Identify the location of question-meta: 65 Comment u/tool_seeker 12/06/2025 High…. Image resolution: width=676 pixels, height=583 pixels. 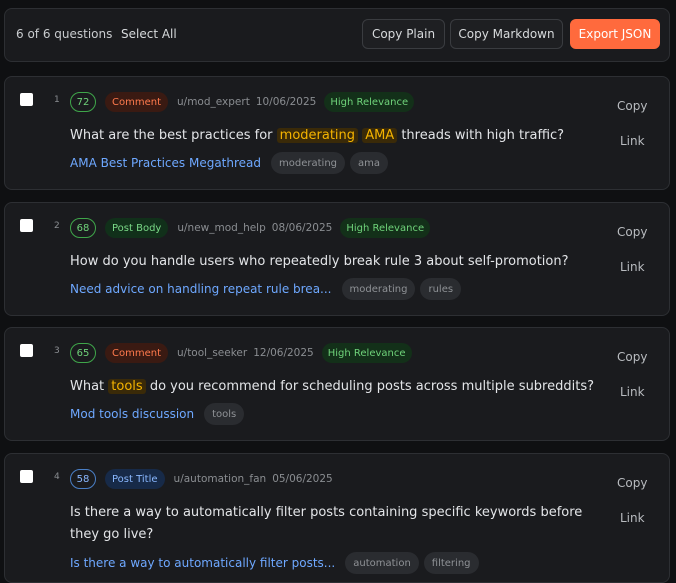
(241, 353).